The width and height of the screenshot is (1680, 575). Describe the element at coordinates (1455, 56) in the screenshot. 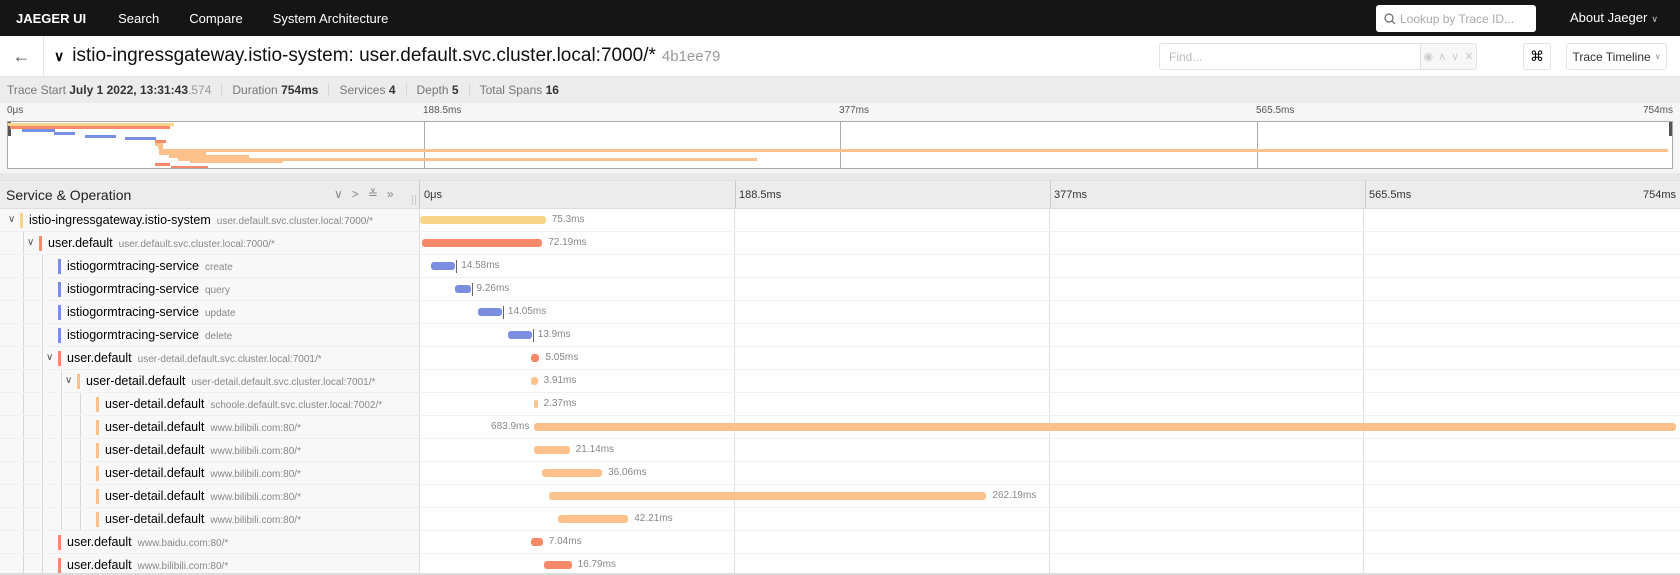

I see `next-match-icon: ∨` at that location.